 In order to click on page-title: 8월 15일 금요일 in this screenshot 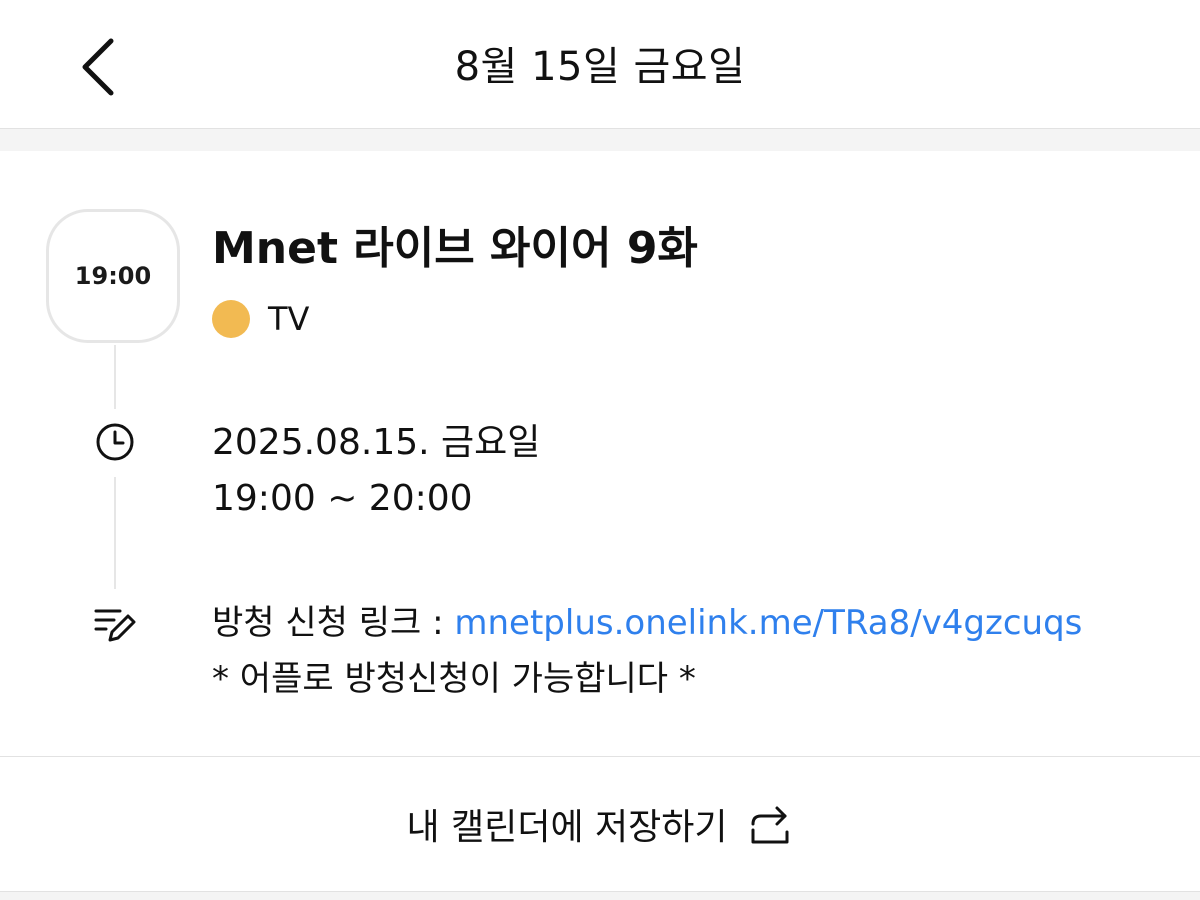, I will do `click(600, 67)`.